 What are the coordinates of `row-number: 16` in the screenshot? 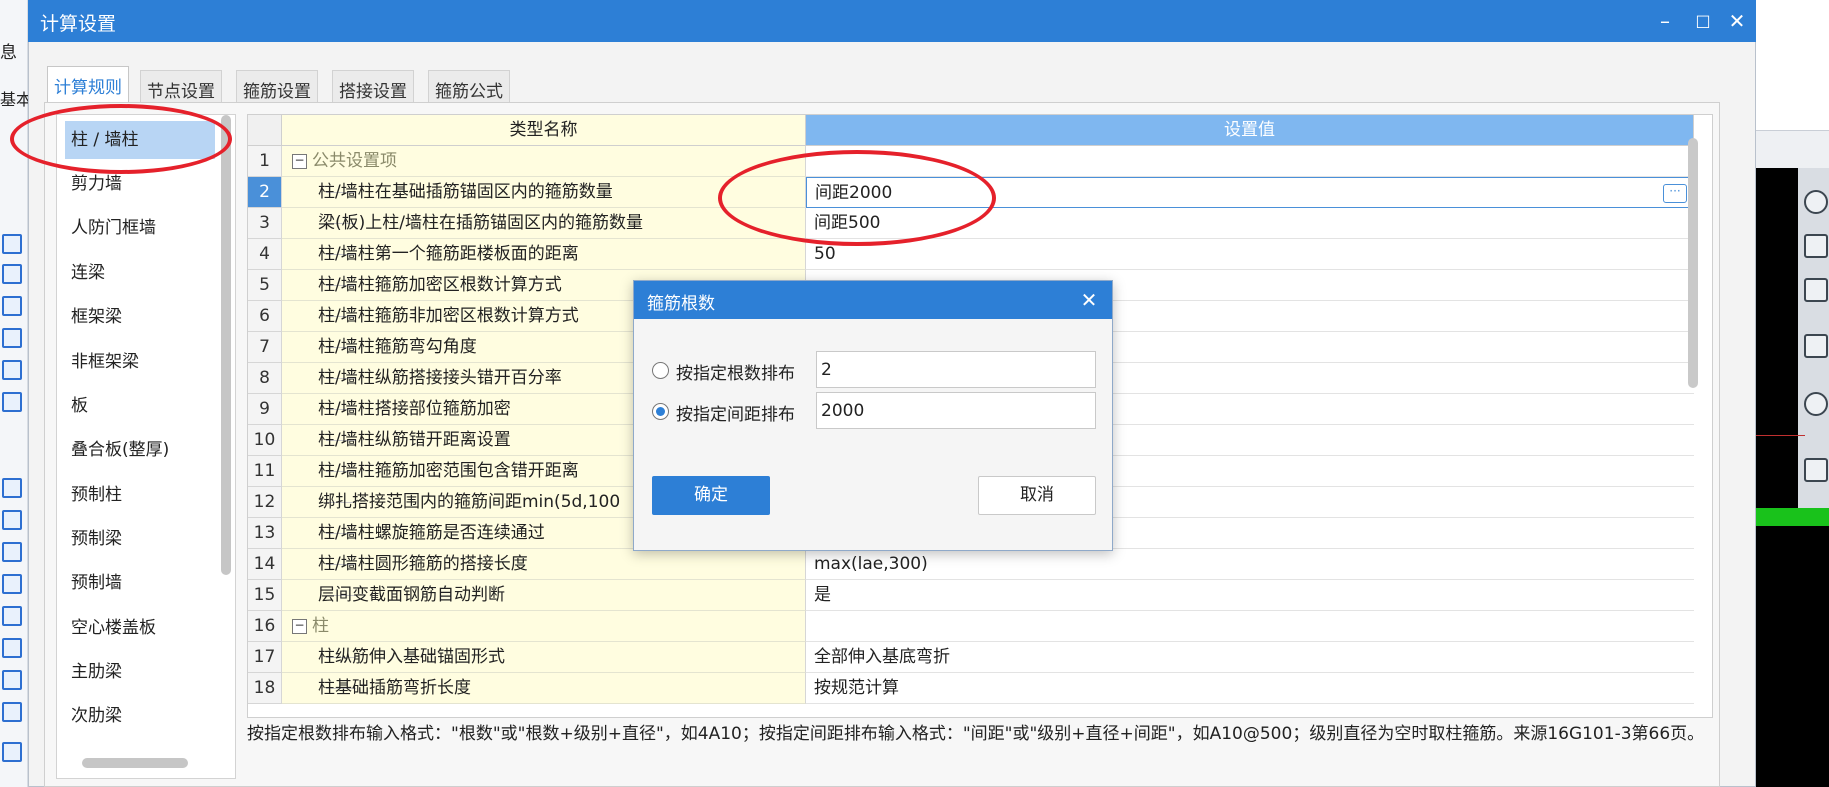 It's located at (265, 626).